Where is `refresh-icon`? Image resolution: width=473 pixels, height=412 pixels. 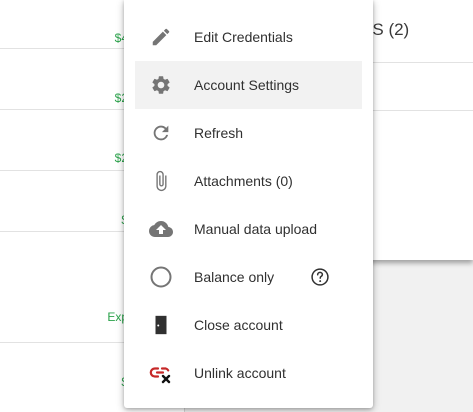
refresh-icon is located at coordinates (161, 133).